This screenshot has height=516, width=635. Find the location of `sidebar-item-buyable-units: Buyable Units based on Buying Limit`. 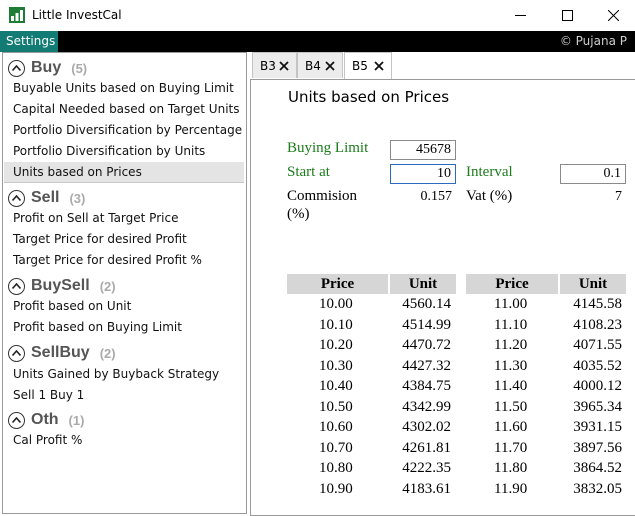

sidebar-item-buyable-units: Buyable Units based on Buying Limit is located at coordinates (124, 88).